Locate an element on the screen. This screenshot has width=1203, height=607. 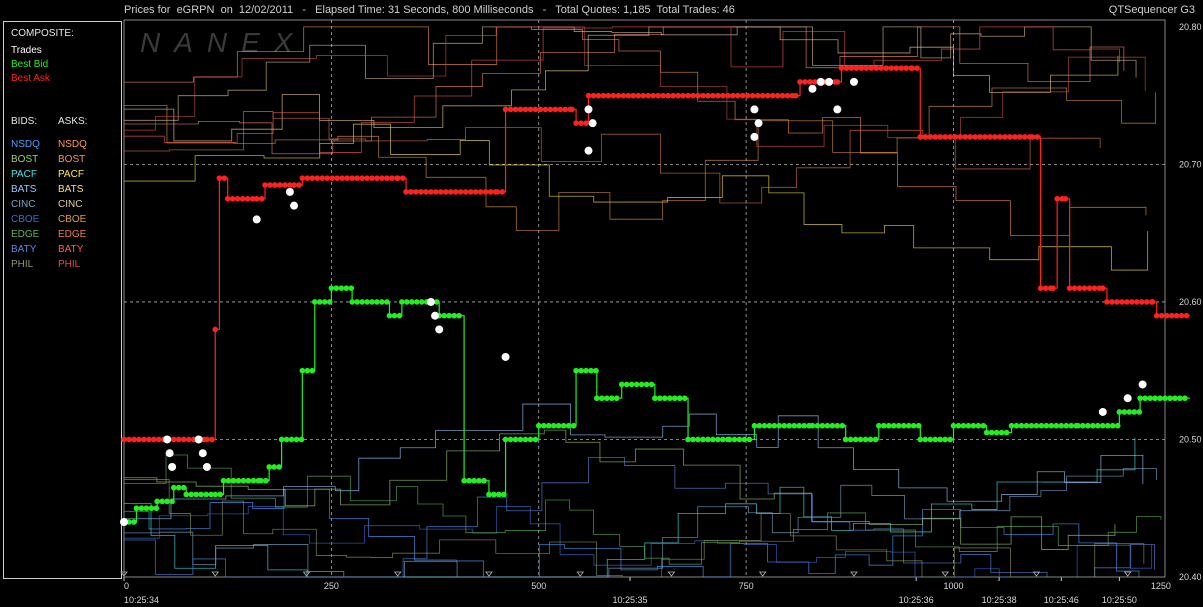
composite-label: COMPOSITE: is located at coordinates (42, 33).